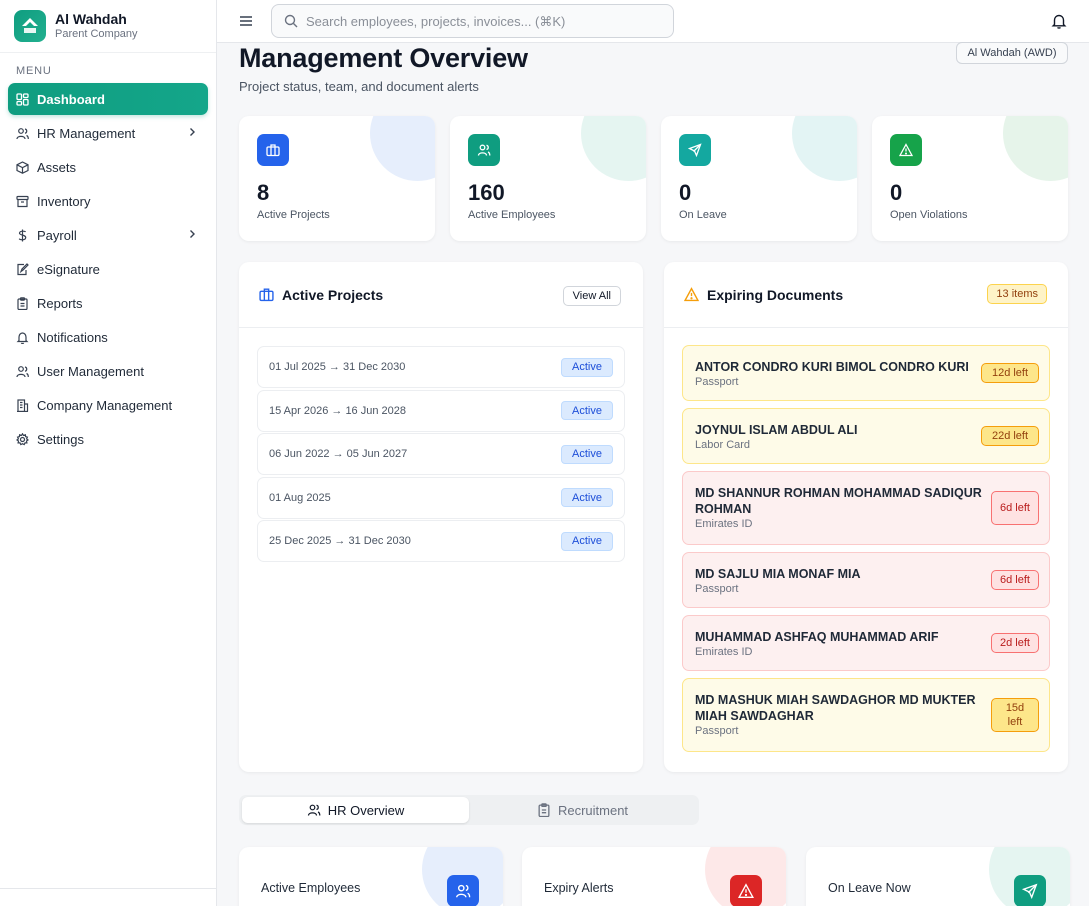 Image resolution: width=1089 pixels, height=906 pixels. Describe the element at coordinates (695, 150) in the screenshot. I see `plane-icon` at that location.